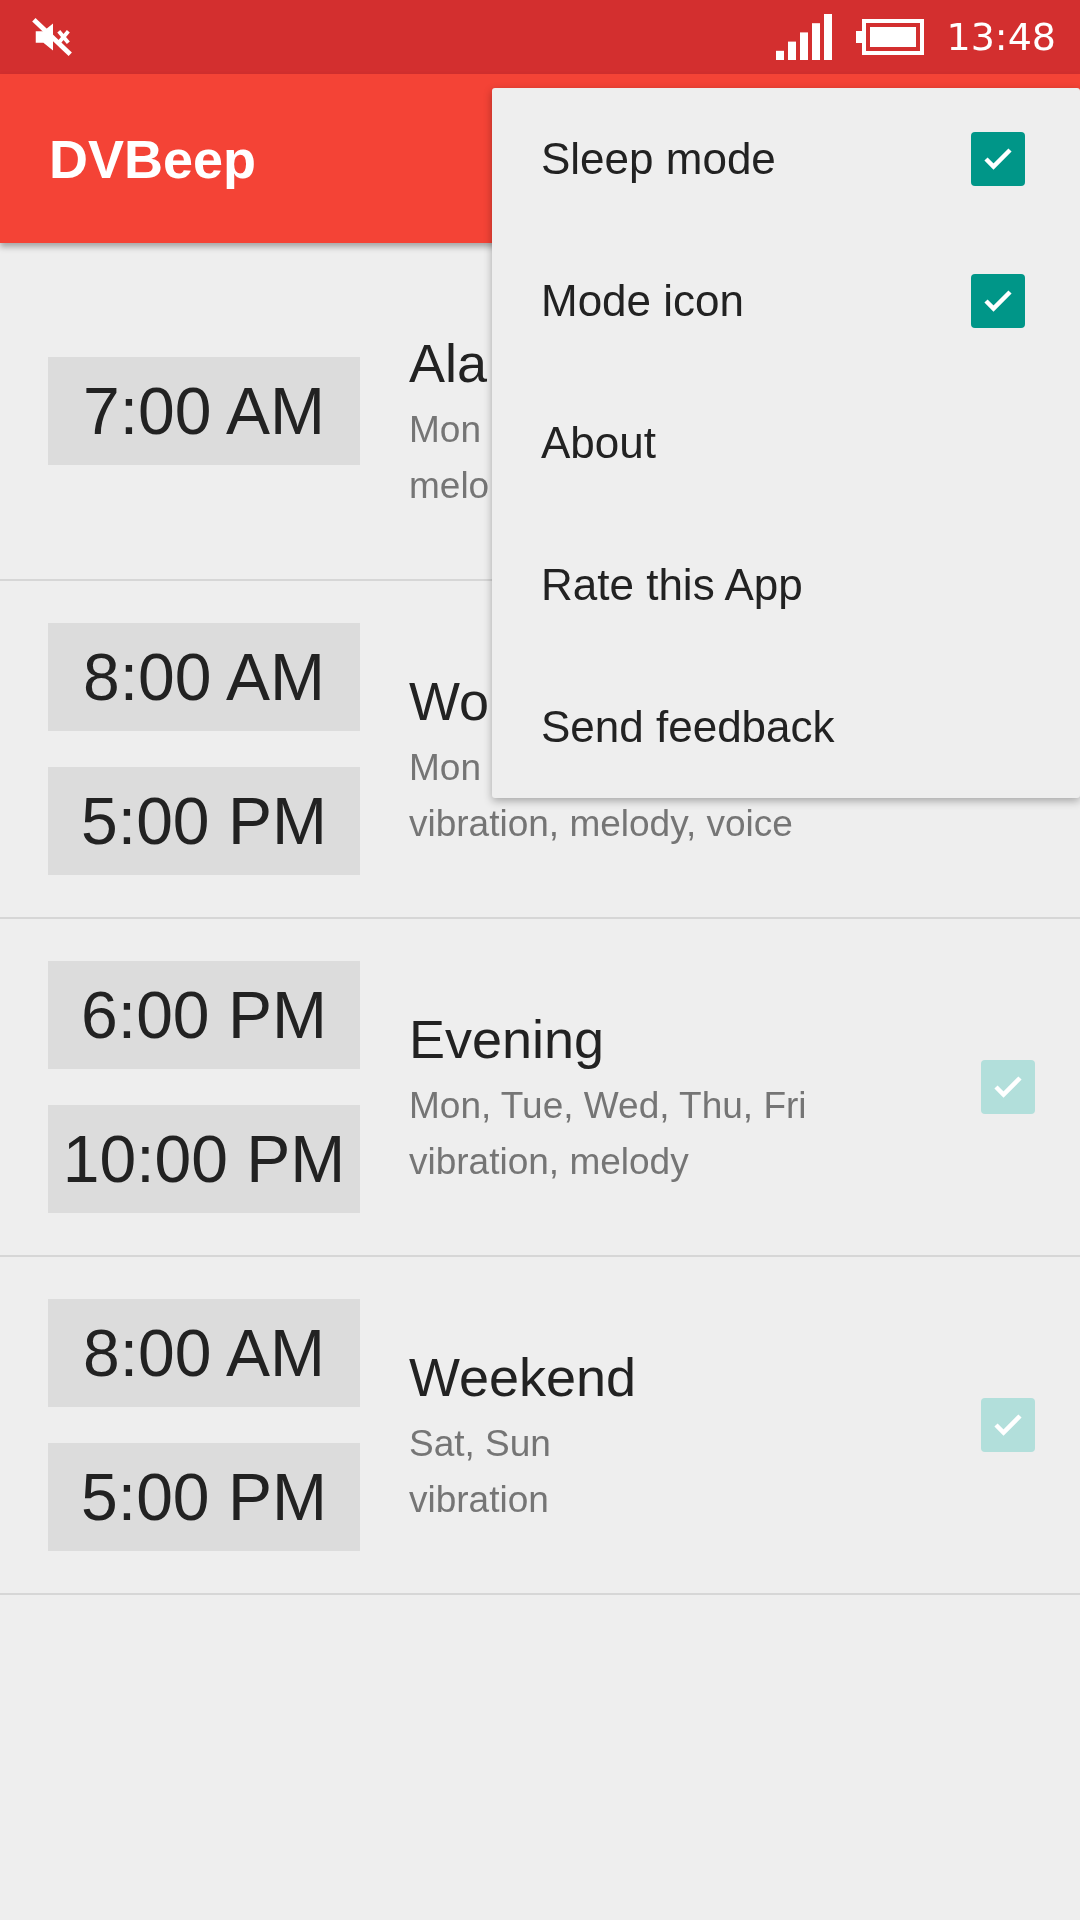 This screenshot has width=1080, height=1920. What do you see at coordinates (523, 1377) in the screenshot?
I see `alarm-title: Weekend` at bounding box center [523, 1377].